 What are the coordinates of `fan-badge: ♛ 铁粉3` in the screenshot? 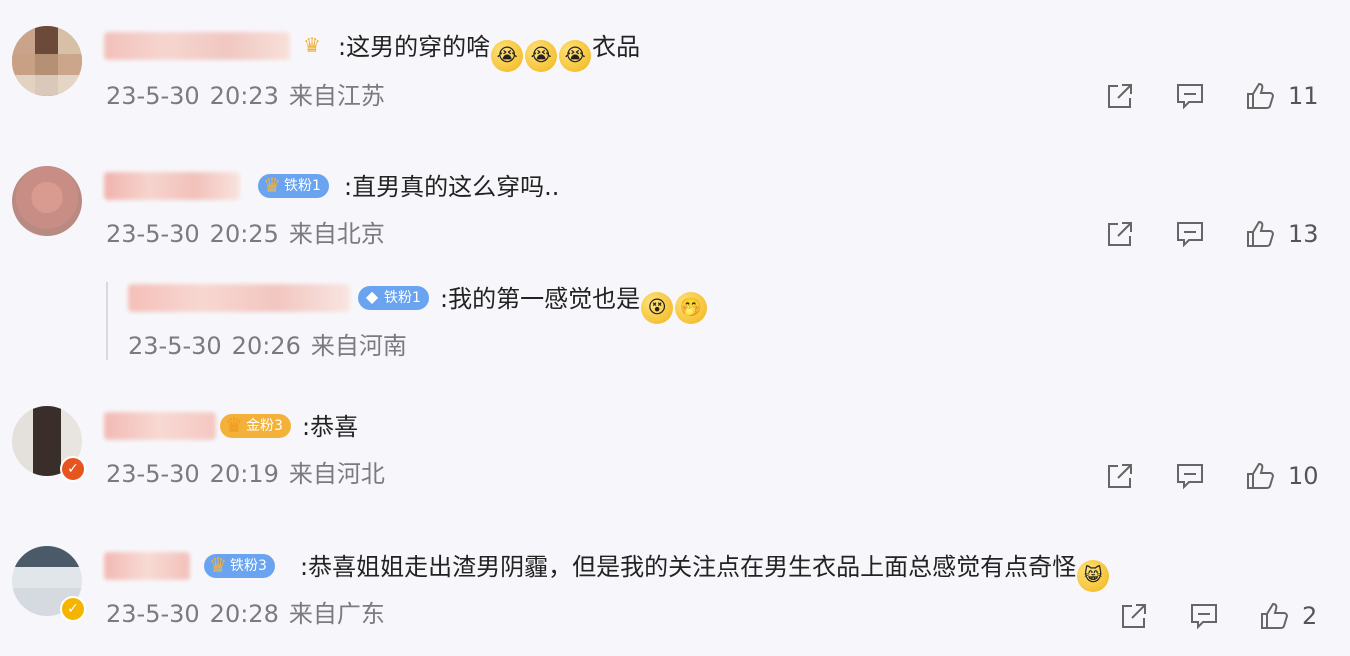 It's located at (239, 565).